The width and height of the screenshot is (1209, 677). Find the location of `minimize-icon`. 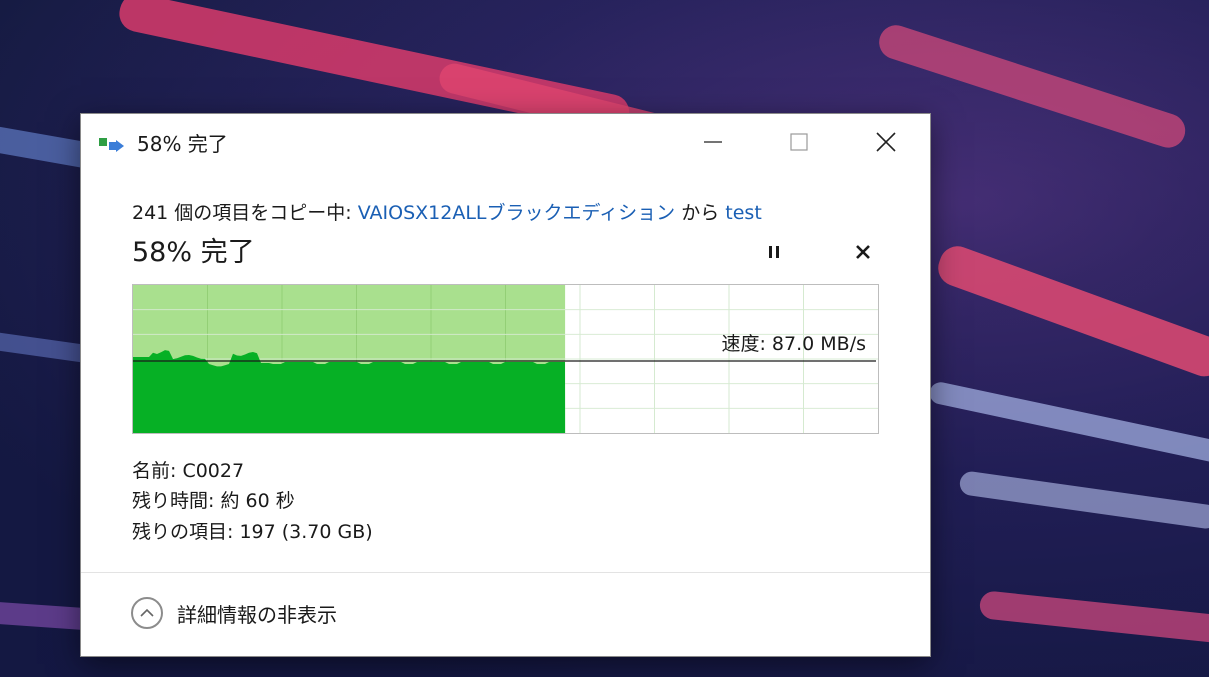

minimize-icon is located at coordinates (713, 142).